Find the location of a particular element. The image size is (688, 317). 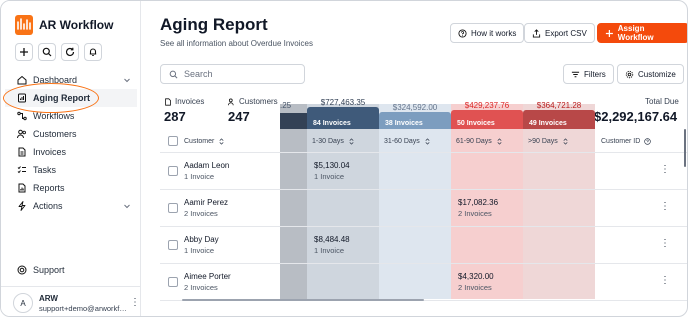

bucket-header-61-90: 61-90 Days is located at coordinates (479, 141).